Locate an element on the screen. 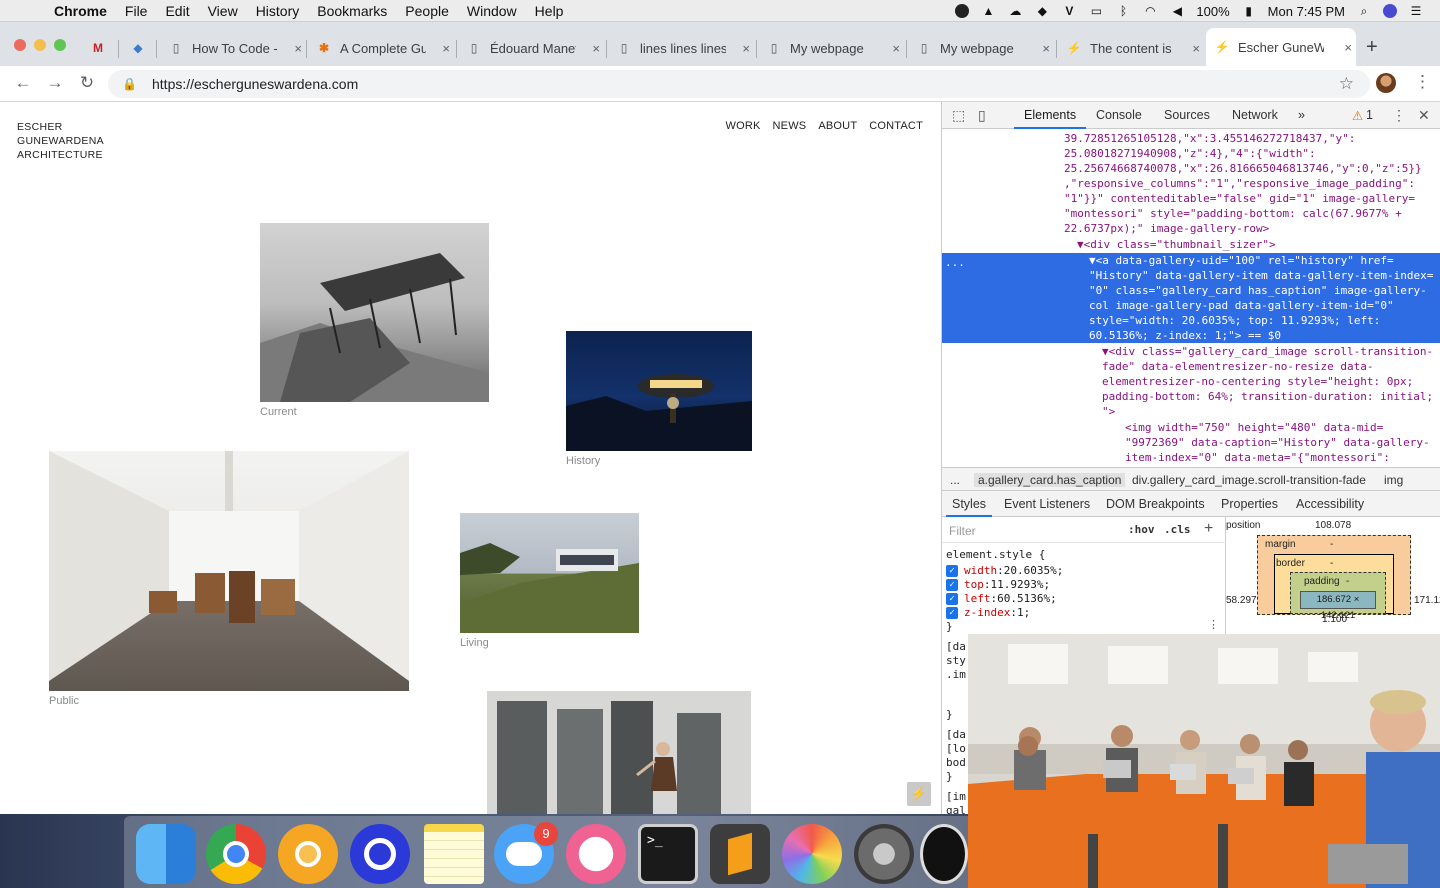 This screenshot has height=888, width=1440. nav-about: ABOUT is located at coordinates (837, 126).